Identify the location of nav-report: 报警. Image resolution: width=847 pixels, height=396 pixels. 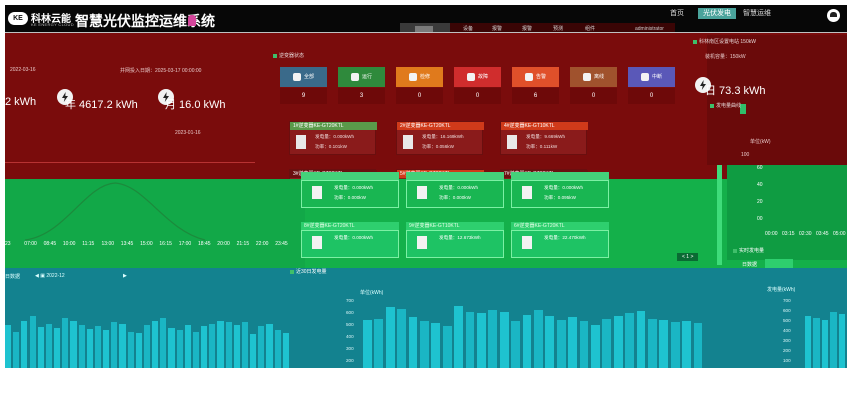
(527, 28).